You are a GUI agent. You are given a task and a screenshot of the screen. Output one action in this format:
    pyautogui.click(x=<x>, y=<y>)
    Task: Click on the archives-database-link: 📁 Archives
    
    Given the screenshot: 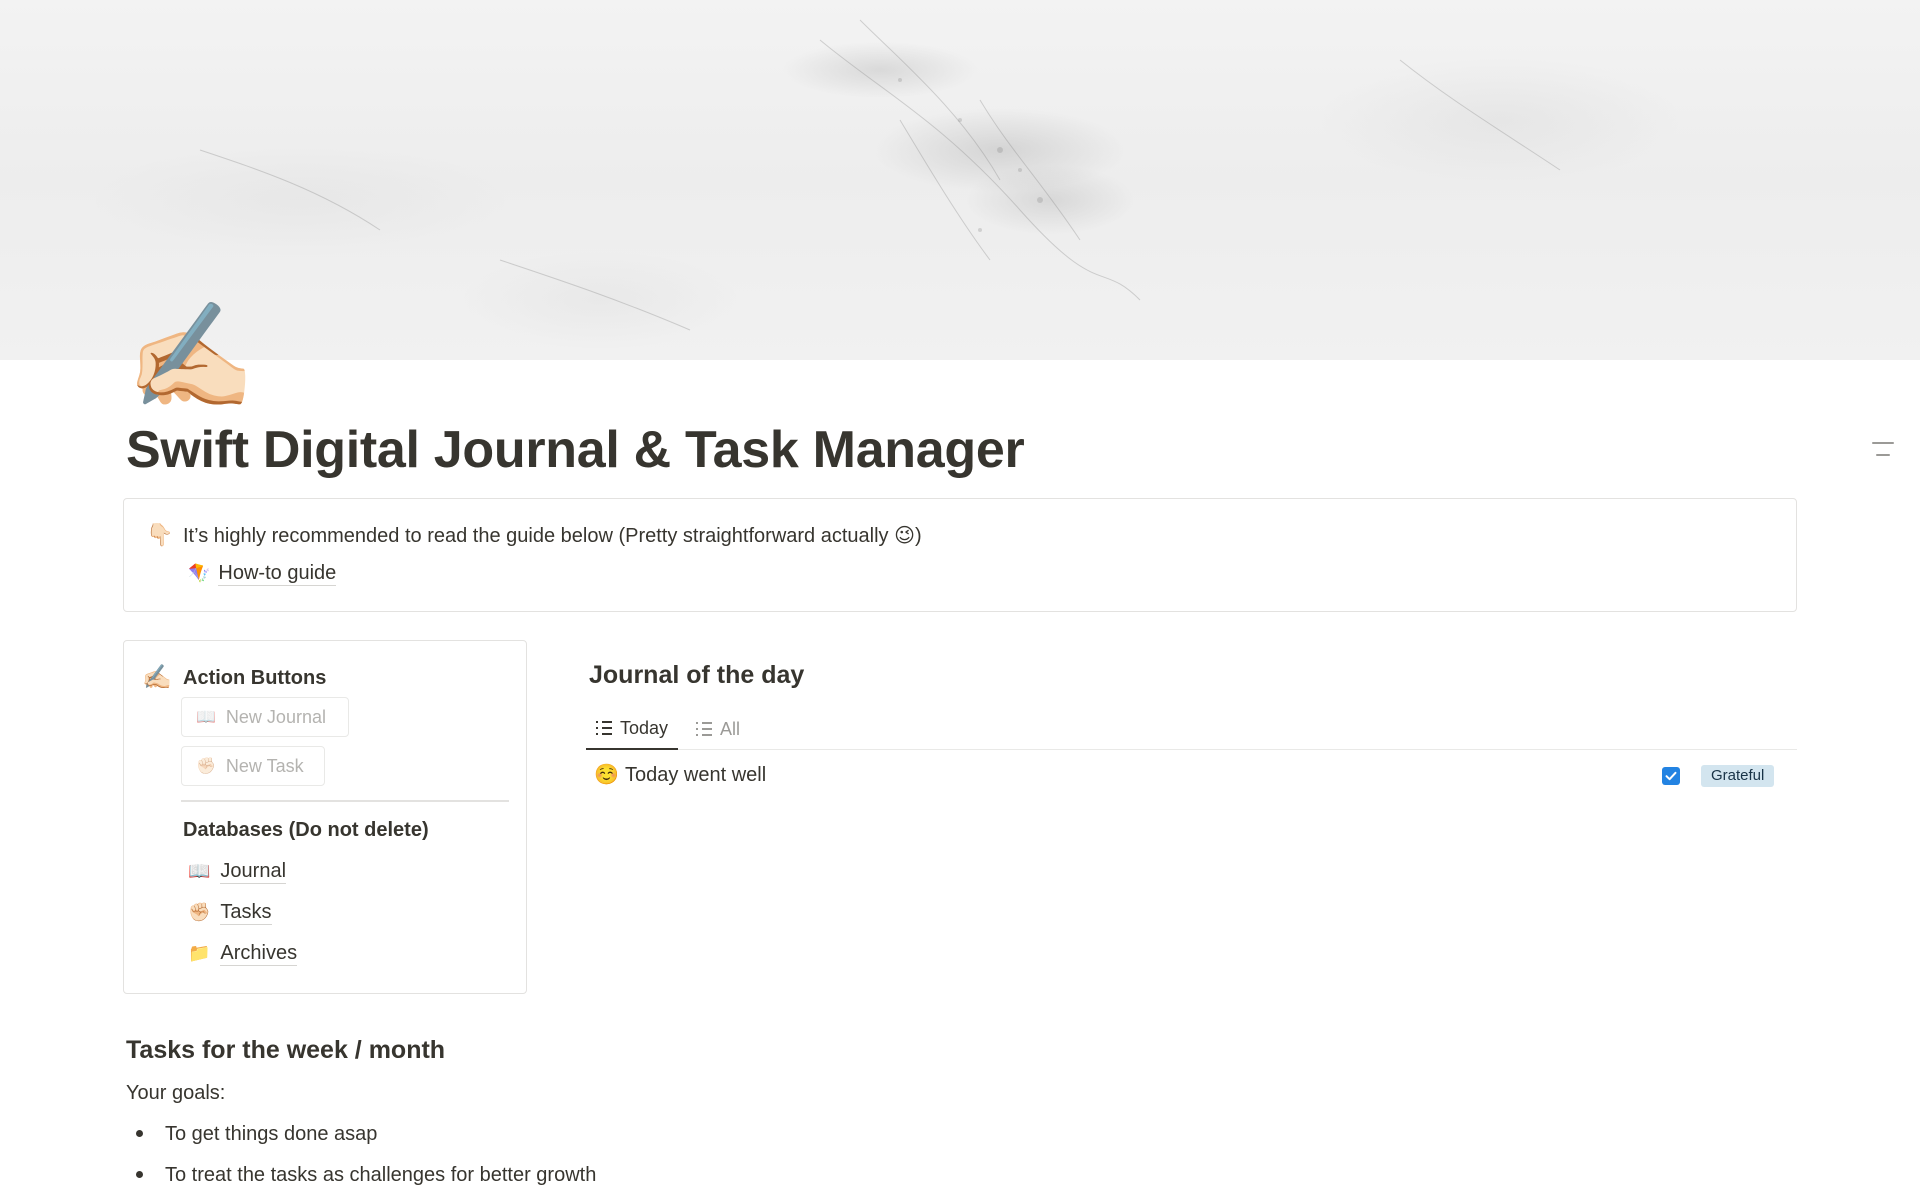 What is the action you would take?
    pyautogui.click(x=243, y=953)
    